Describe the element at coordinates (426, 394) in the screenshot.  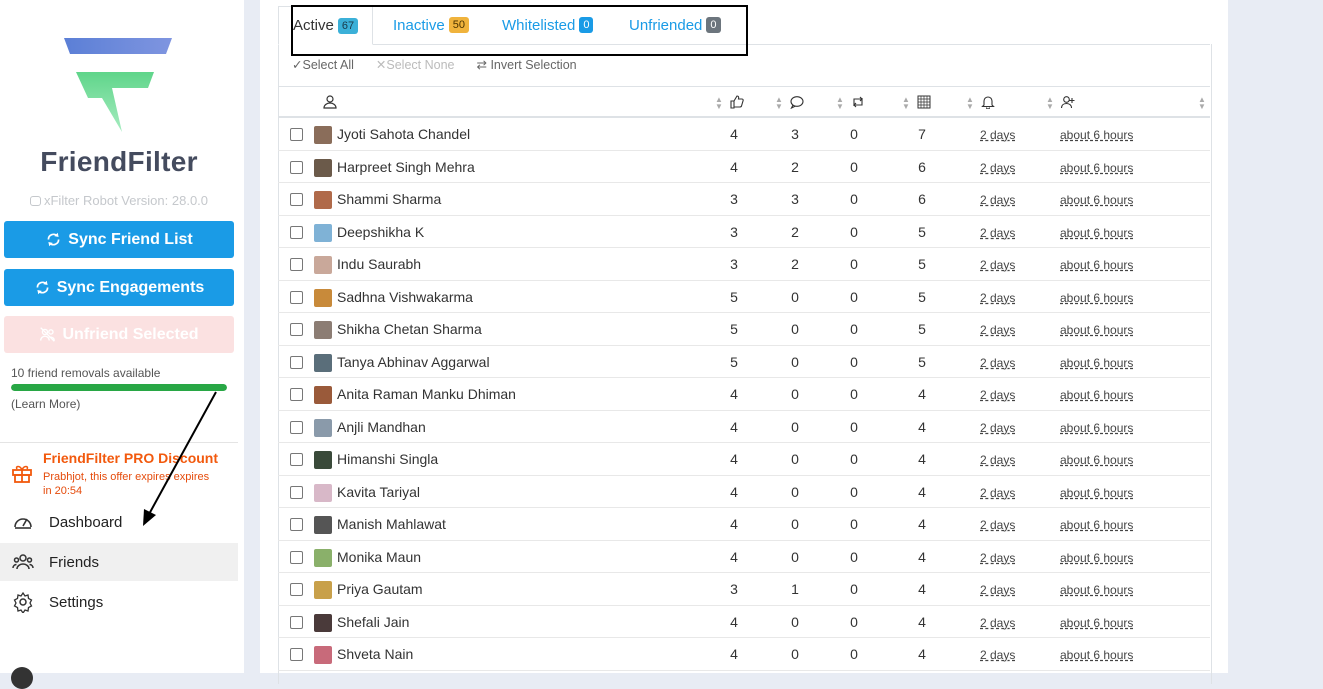
I see `friend-name: Anita Raman Manku Dhiman` at that location.